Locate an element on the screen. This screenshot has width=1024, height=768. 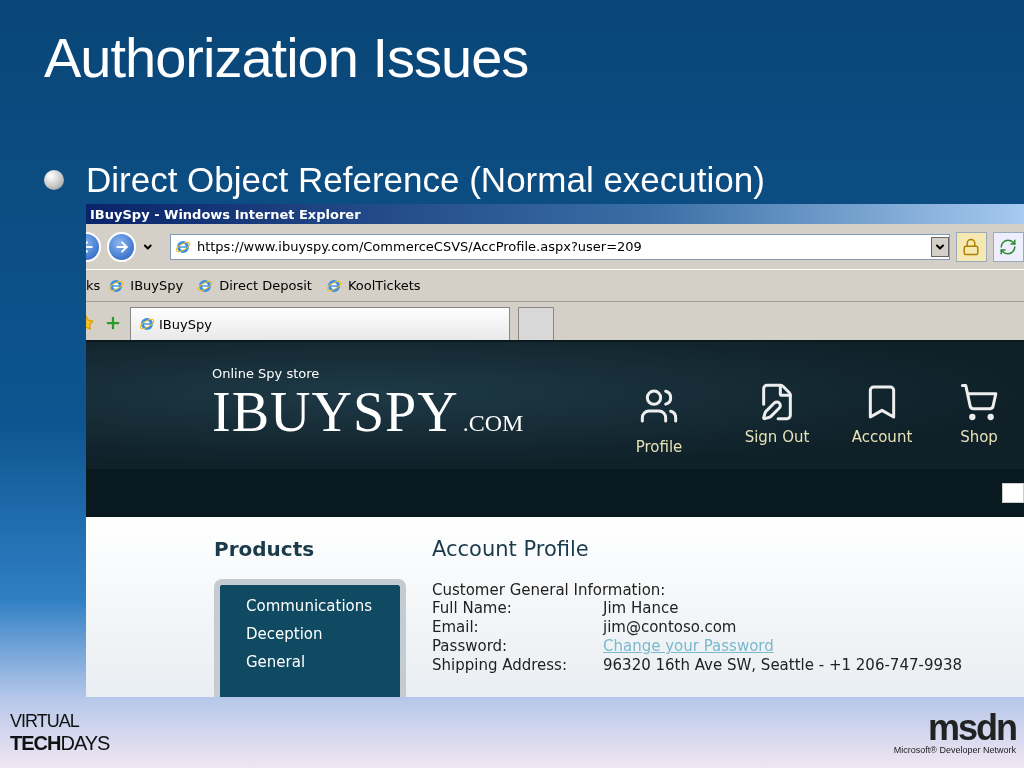
address-dropdown-button is located at coordinates (939, 246).